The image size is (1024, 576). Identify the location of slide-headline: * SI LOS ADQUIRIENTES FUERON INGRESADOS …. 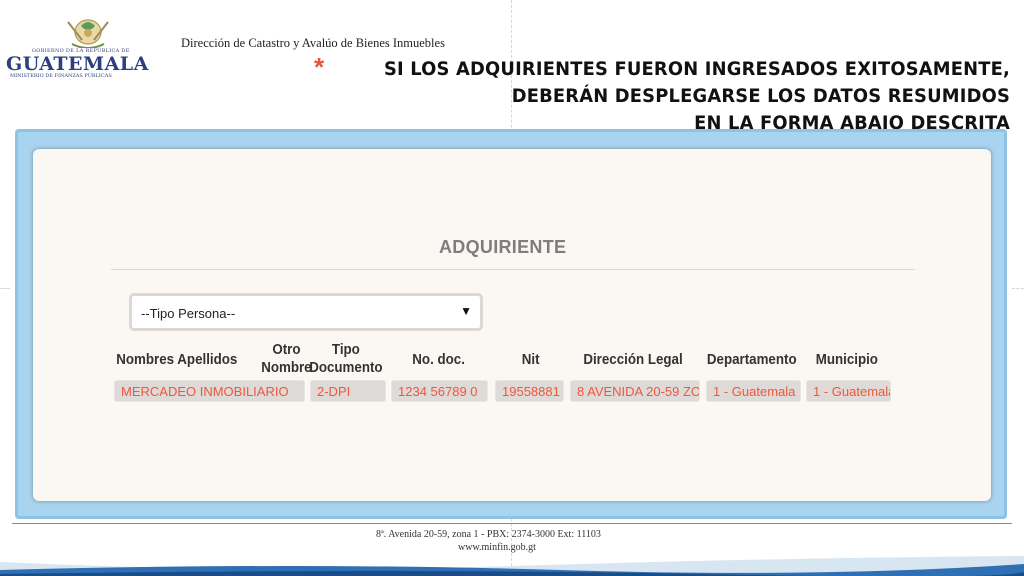
(662, 94).